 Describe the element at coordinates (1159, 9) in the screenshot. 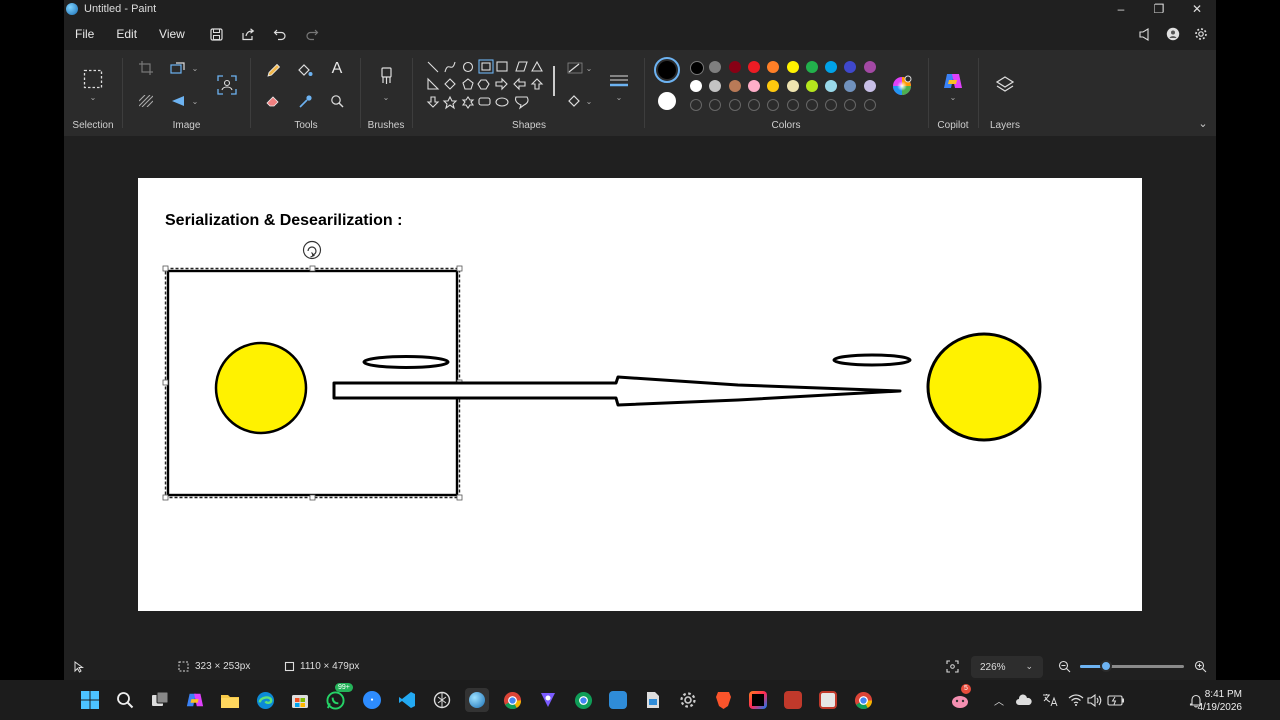

I see `maximize-button: ❐` at that location.